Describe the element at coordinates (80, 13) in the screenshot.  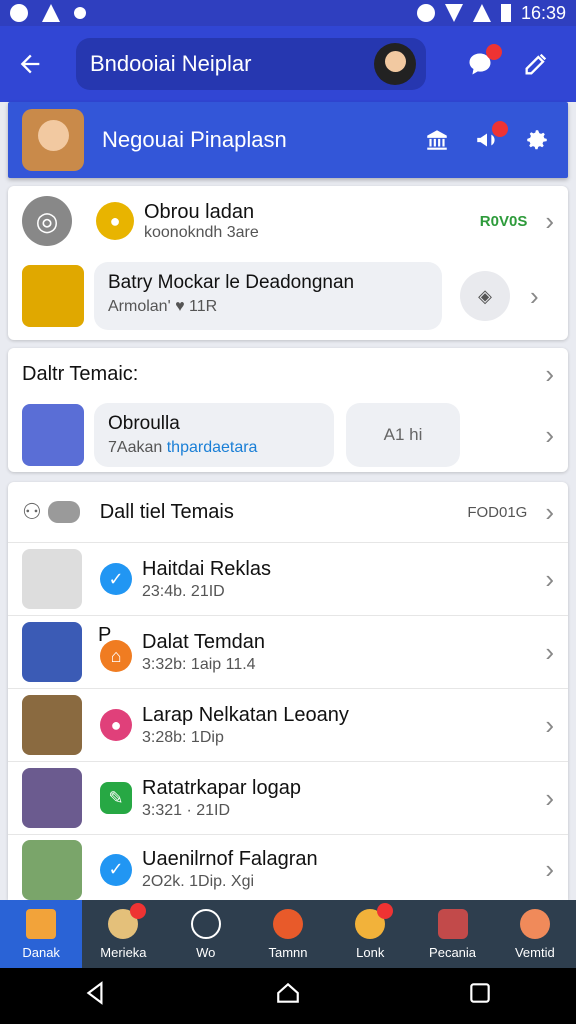
I see `dot-icon` at that location.